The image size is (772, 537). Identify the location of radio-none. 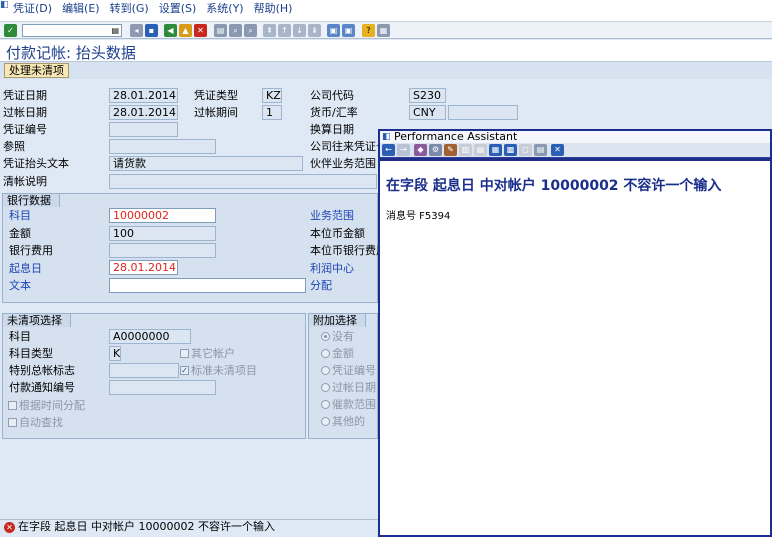
(325, 336).